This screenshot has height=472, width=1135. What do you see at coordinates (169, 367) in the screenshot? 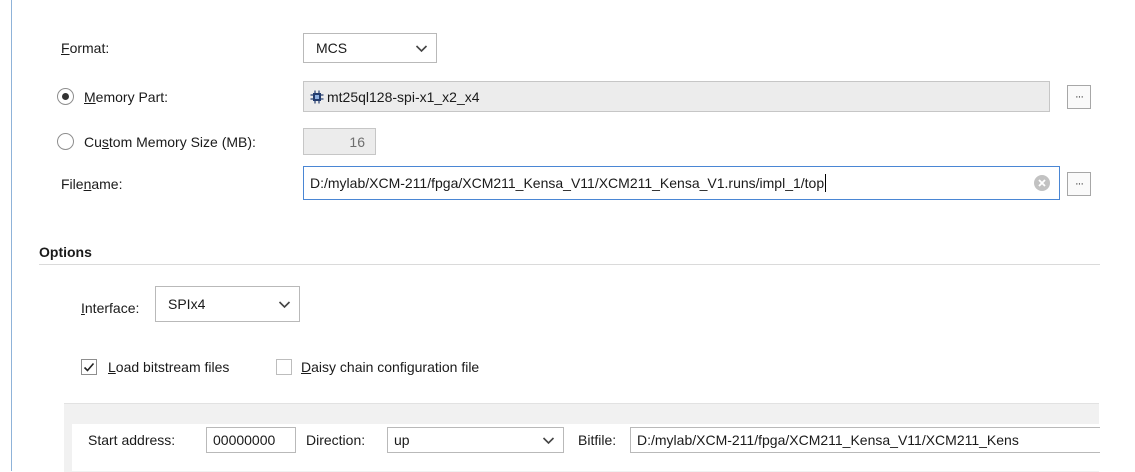
I see `load-bitstream-label: Load bitstream files` at bounding box center [169, 367].